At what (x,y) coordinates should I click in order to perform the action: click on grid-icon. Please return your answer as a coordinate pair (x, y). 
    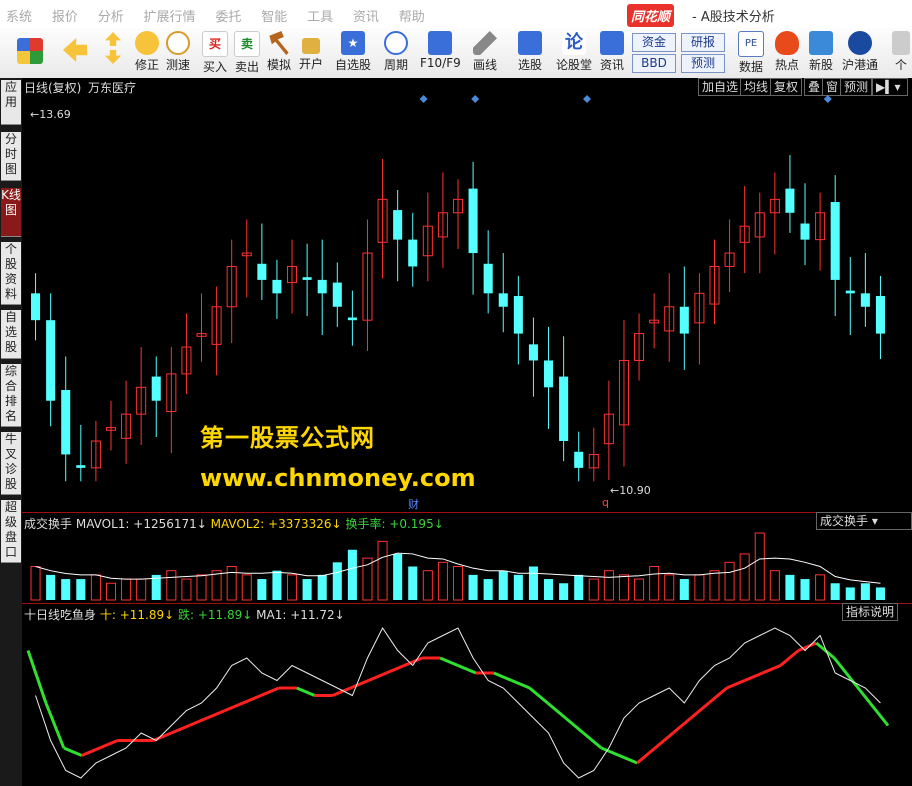
    Looking at the image, I should click on (30, 51).